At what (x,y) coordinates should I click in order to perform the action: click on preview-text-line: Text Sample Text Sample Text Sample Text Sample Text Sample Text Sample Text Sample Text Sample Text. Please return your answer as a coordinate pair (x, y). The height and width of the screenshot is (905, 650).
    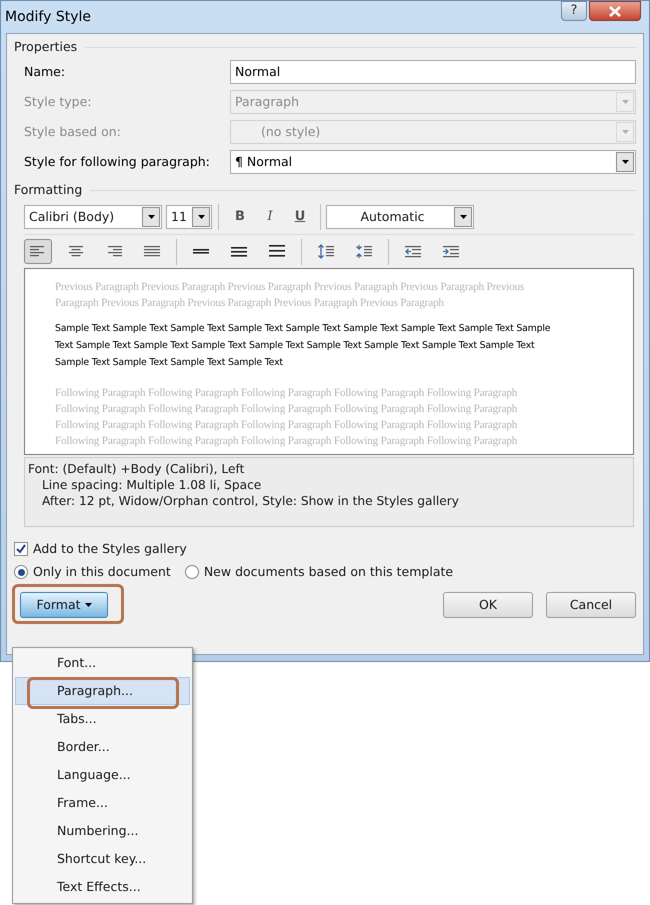
    Looking at the image, I should click on (295, 346).